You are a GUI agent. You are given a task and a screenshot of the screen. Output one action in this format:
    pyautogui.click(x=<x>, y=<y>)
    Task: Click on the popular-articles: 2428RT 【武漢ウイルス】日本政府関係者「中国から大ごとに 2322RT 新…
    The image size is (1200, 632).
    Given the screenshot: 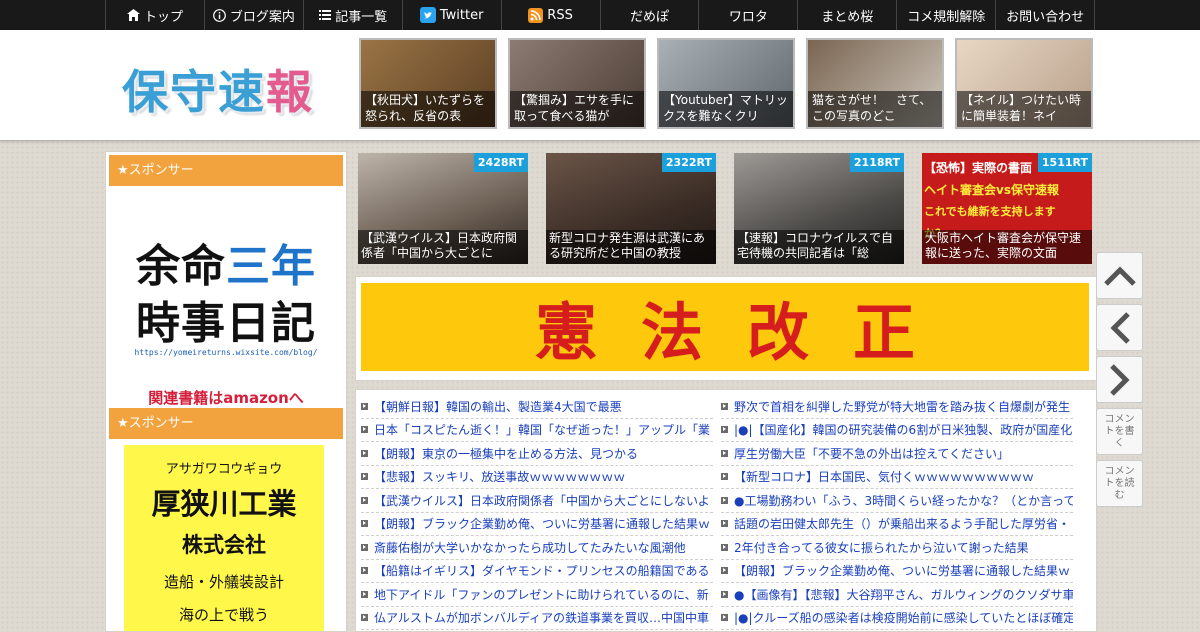 What is the action you would take?
    pyautogui.click(x=725, y=208)
    